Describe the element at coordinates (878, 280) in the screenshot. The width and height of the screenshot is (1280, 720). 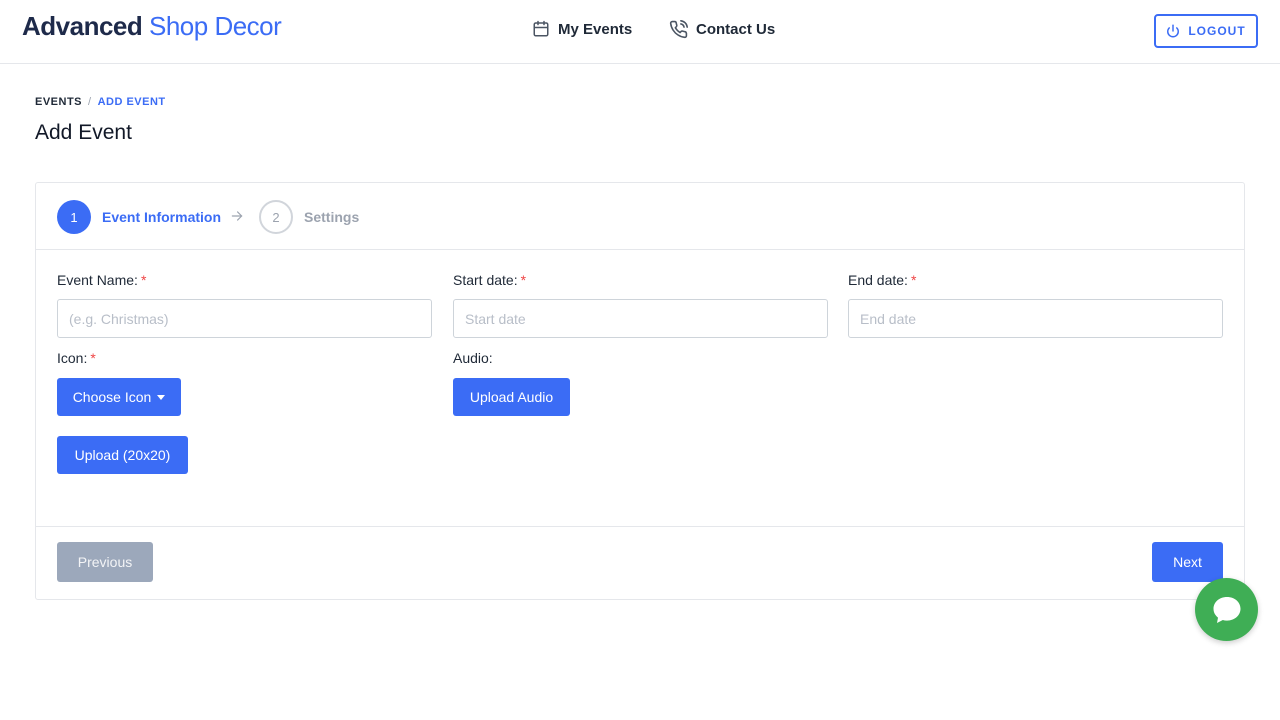
I see `end-date-label-text: End date:` at that location.